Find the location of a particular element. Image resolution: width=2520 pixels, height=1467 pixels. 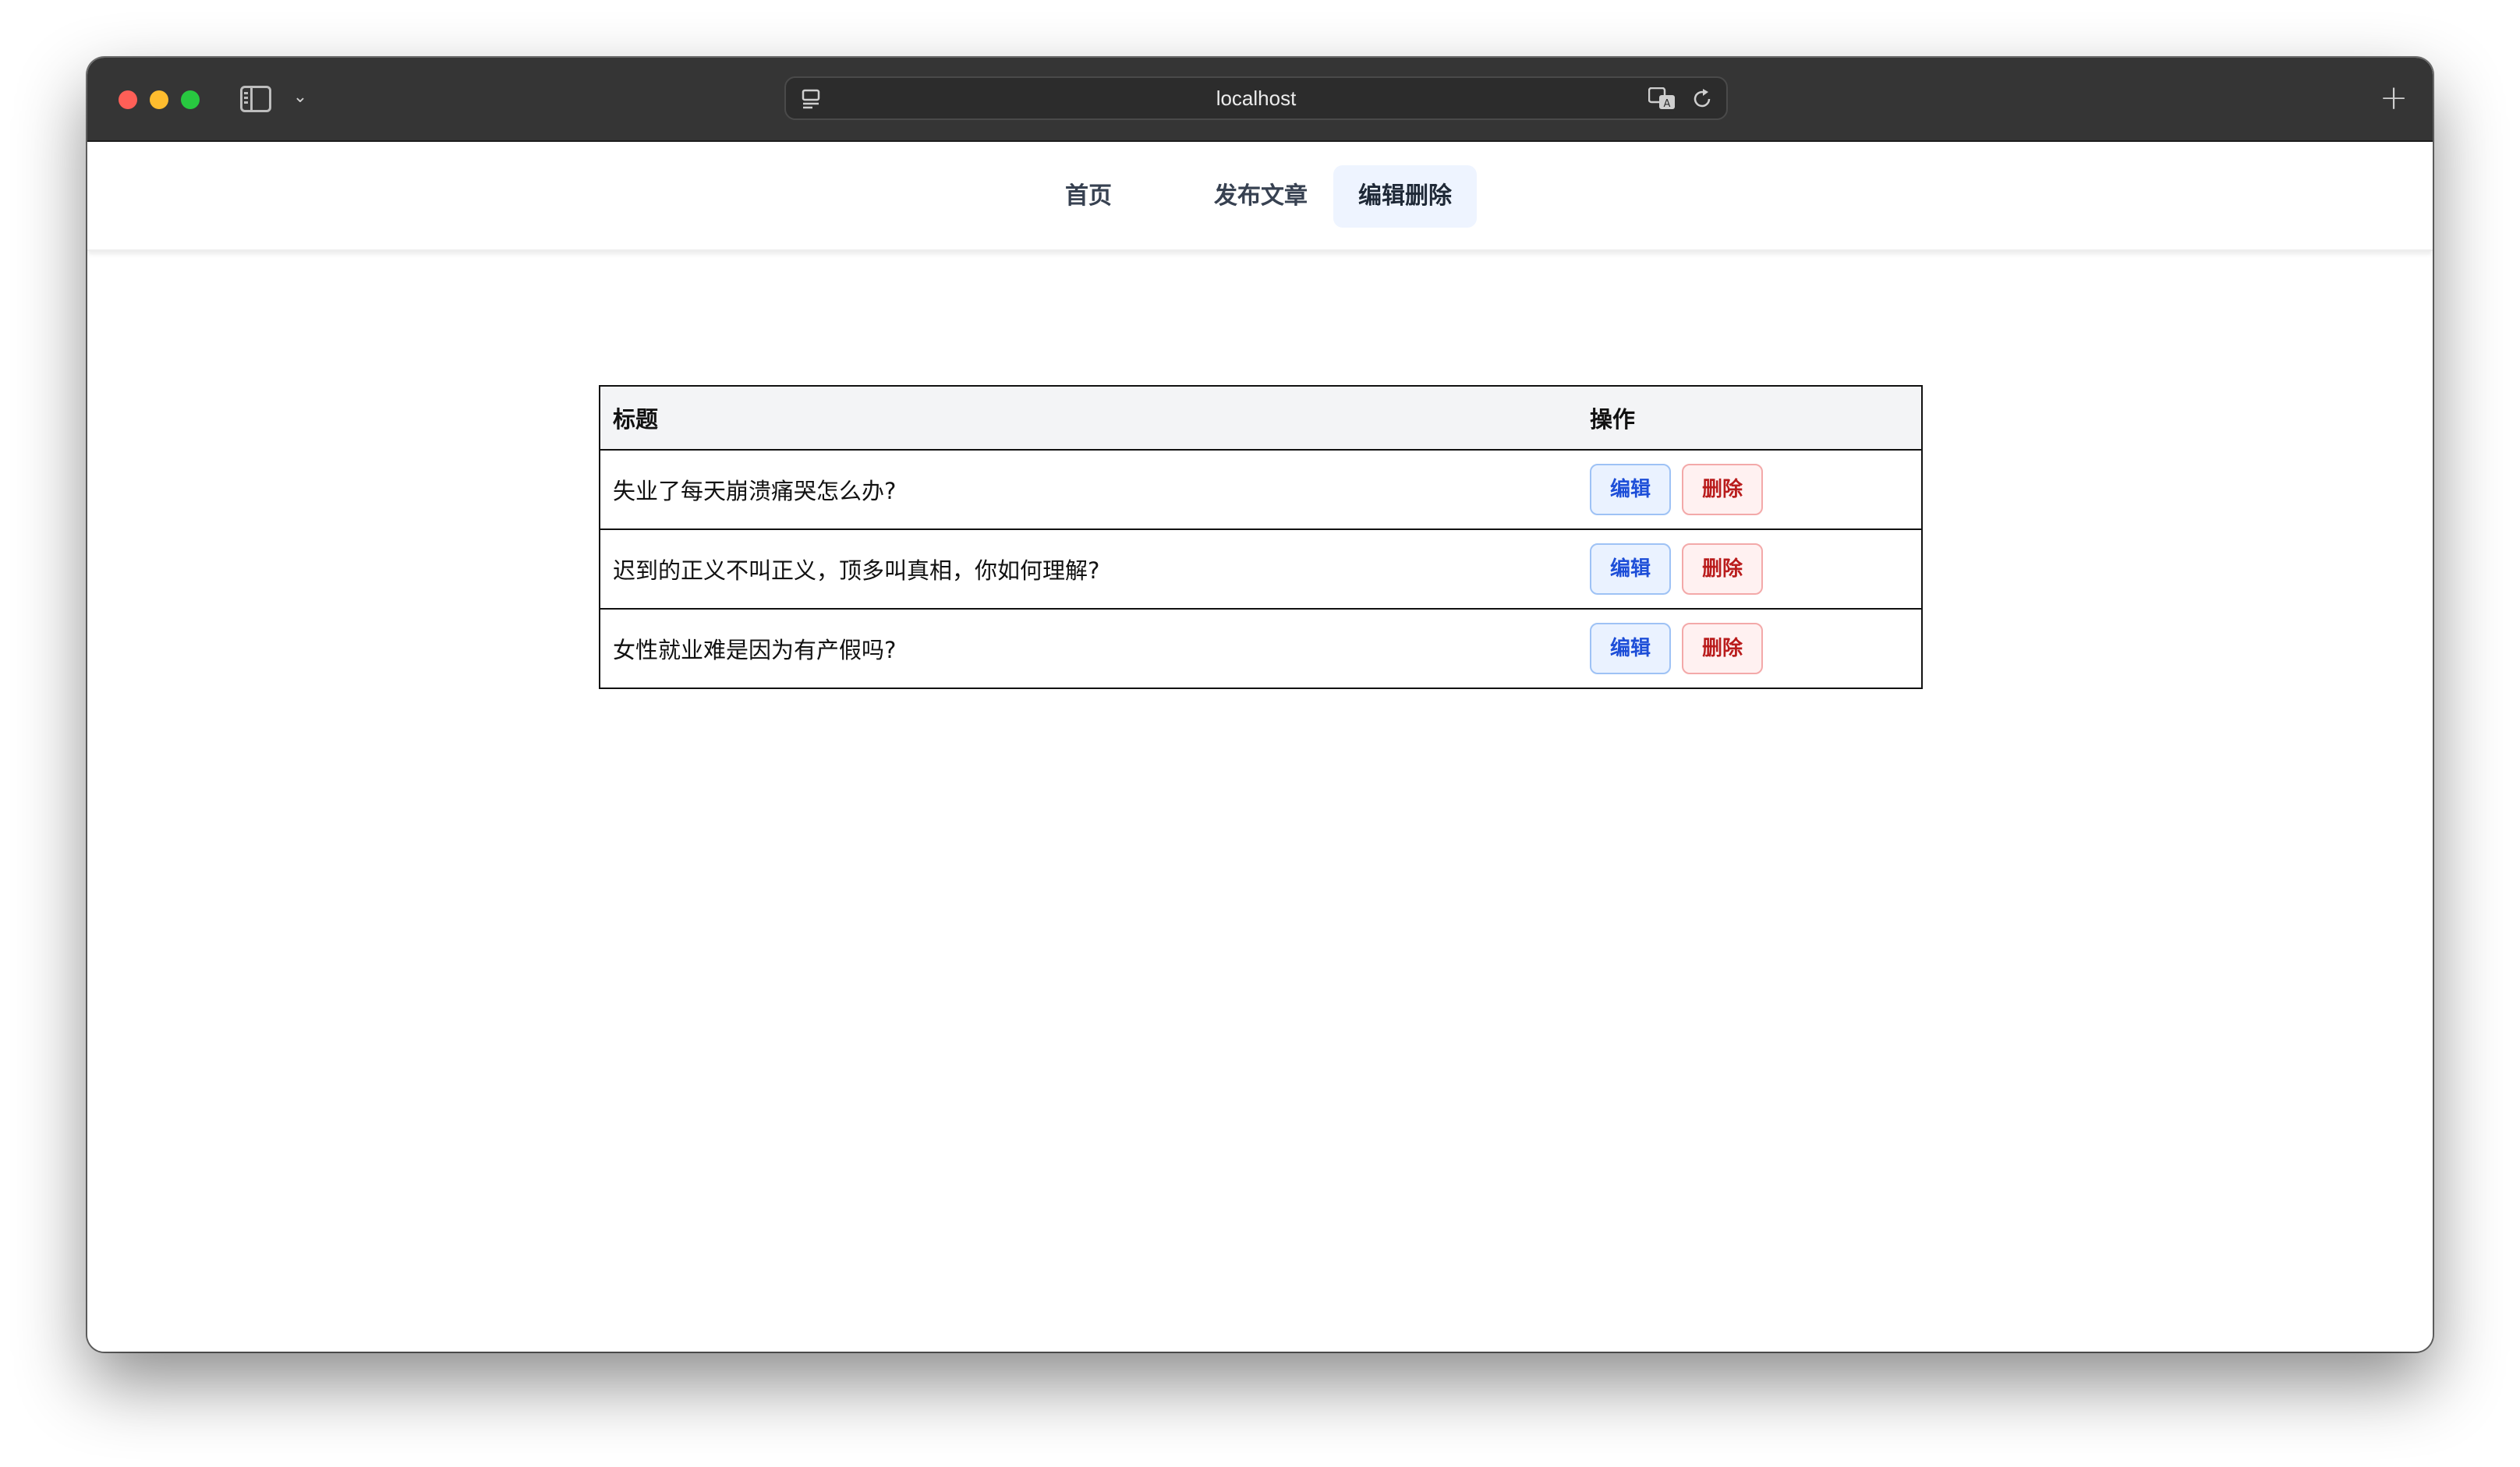

address-bar: localhost A is located at coordinates (1256, 98).